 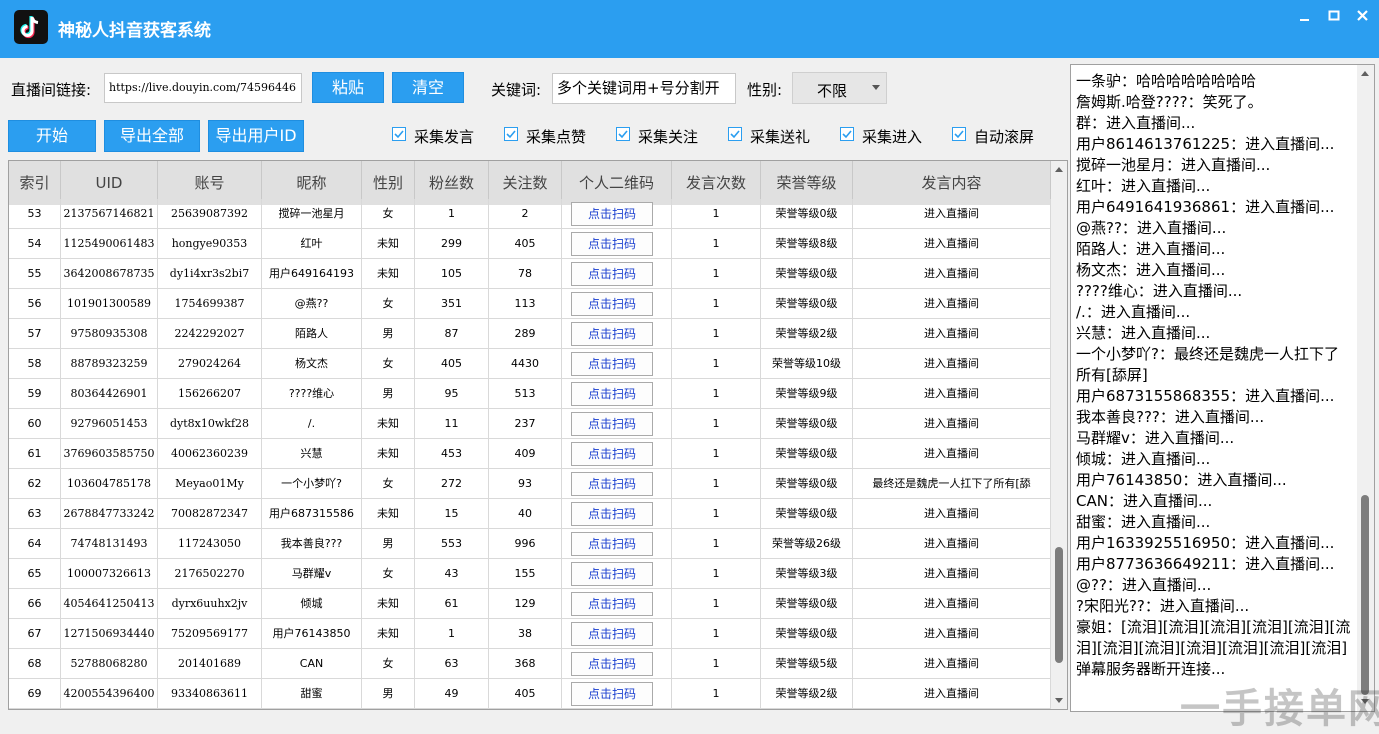 What do you see at coordinates (1363, 16) in the screenshot?
I see `close-button` at bounding box center [1363, 16].